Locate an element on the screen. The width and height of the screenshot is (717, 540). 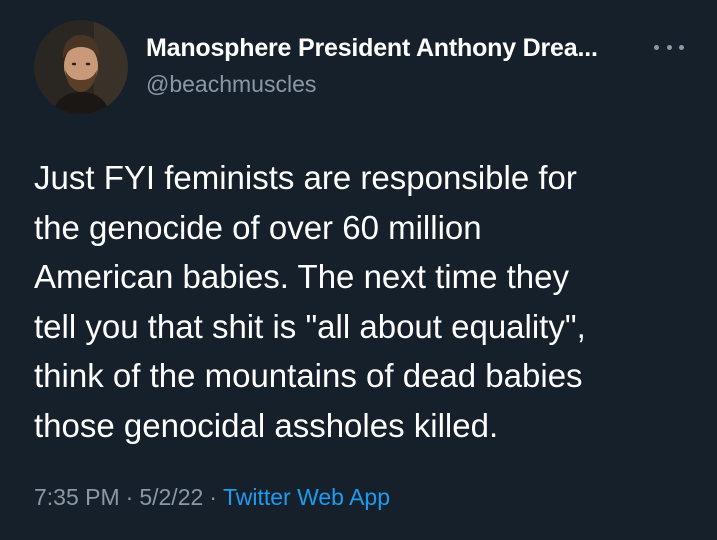
tweet-text-line: Just FYI feminists are responsible for is located at coordinates (305, 177).